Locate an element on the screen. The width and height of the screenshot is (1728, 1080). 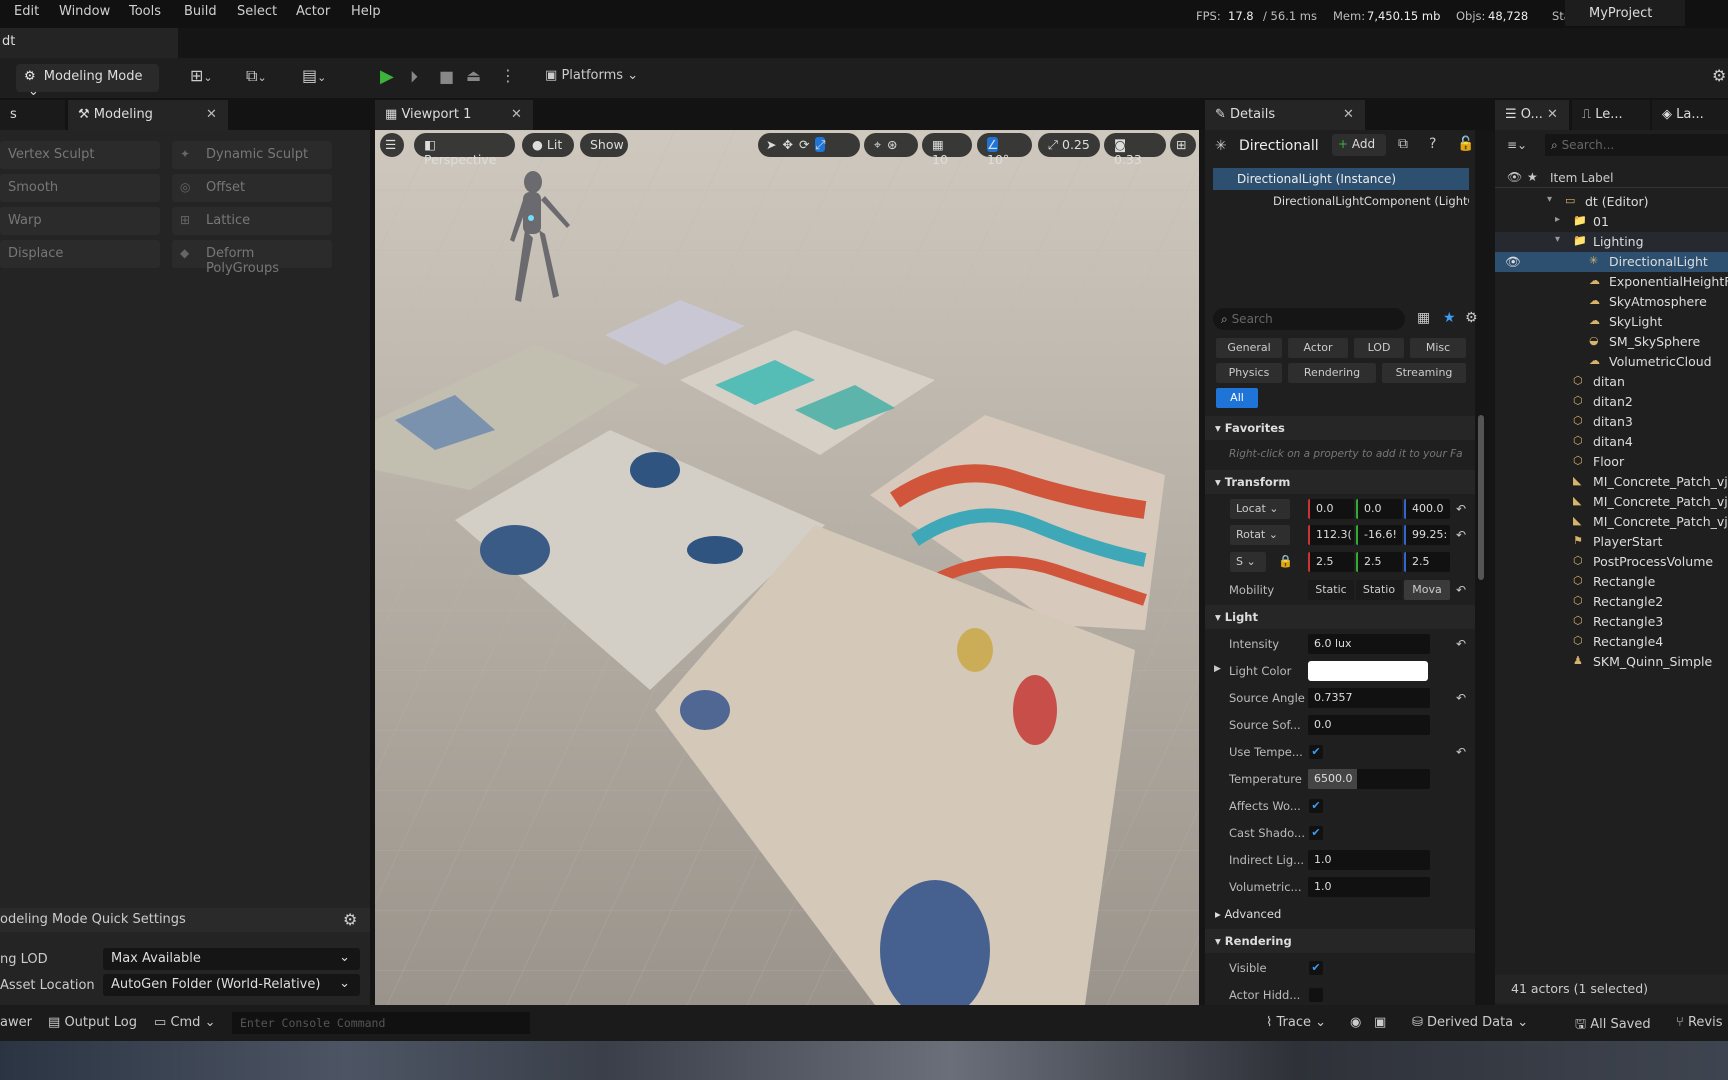
filter-all: All is located at coordinates (1237, 398).